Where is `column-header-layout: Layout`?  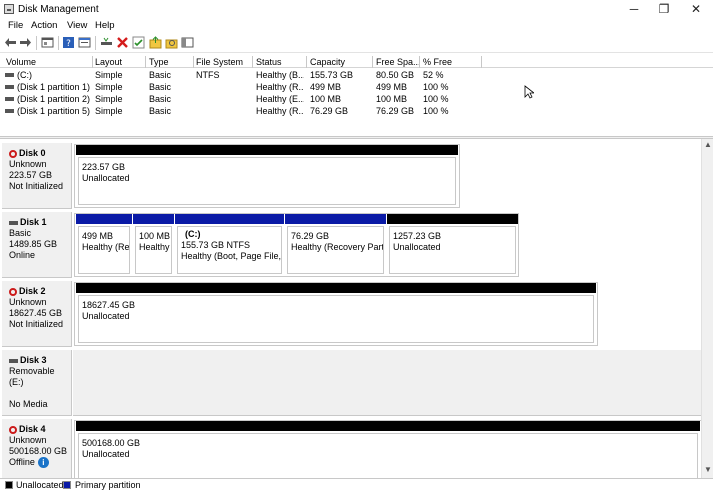 column-header-layout: Layout is located at coordinates (108, 62).